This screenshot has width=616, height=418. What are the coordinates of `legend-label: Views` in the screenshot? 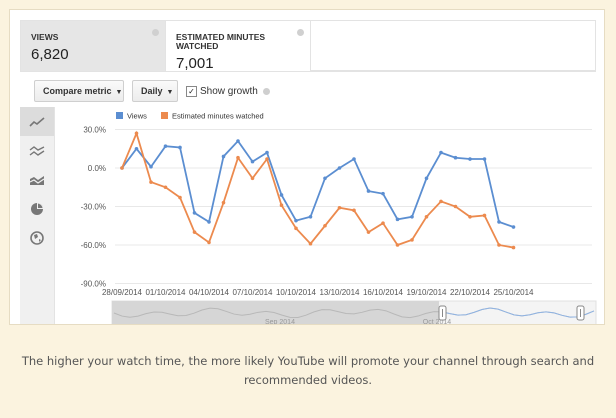 It's located at (137, 116).